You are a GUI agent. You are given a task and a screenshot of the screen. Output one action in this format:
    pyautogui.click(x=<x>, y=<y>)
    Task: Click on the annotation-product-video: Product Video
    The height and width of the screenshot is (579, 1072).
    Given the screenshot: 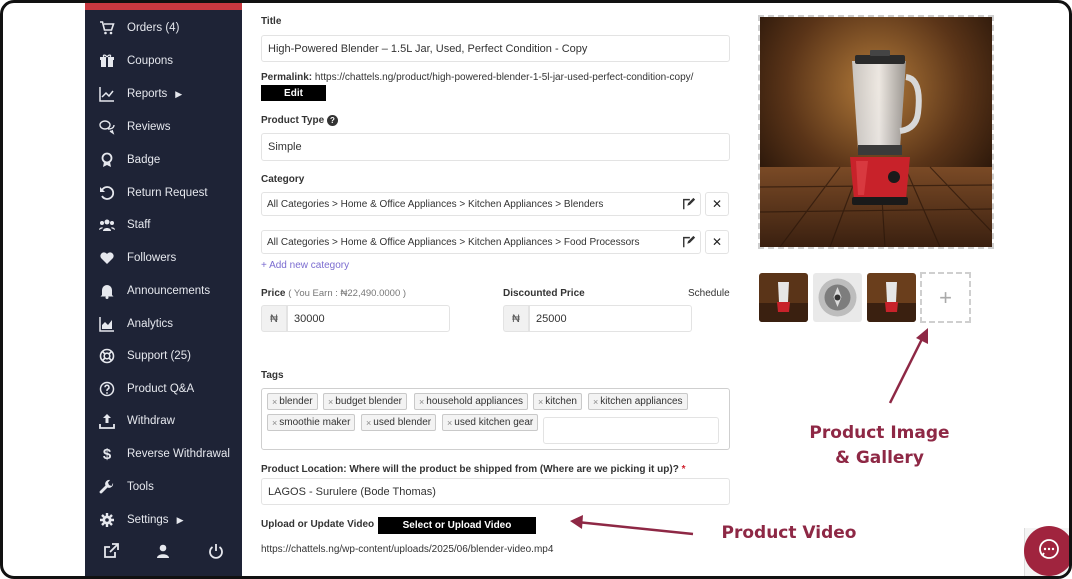 What is the action you would take?
    pyautogui.click(x=789, y=533)
    